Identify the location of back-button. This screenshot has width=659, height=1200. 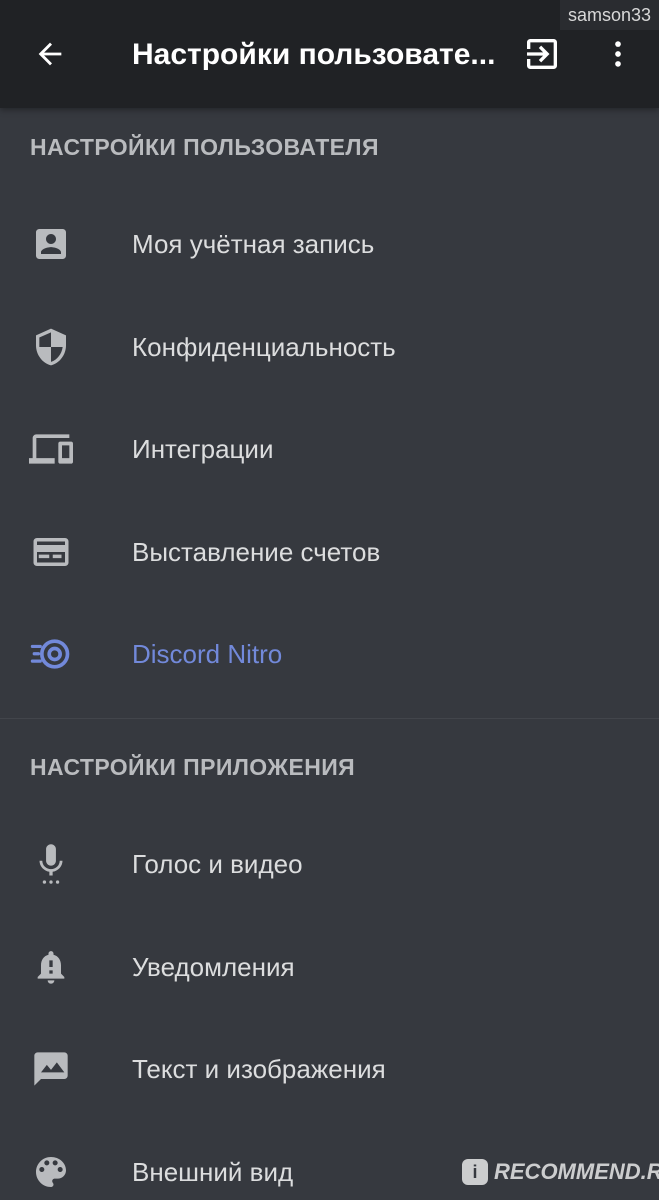
(50, 54).